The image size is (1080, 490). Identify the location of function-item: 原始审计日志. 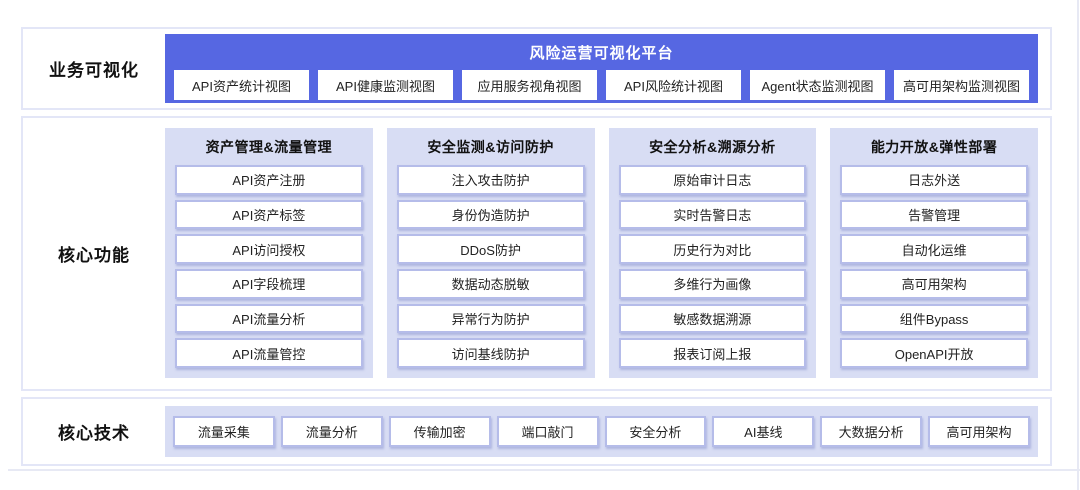
(712, 180).